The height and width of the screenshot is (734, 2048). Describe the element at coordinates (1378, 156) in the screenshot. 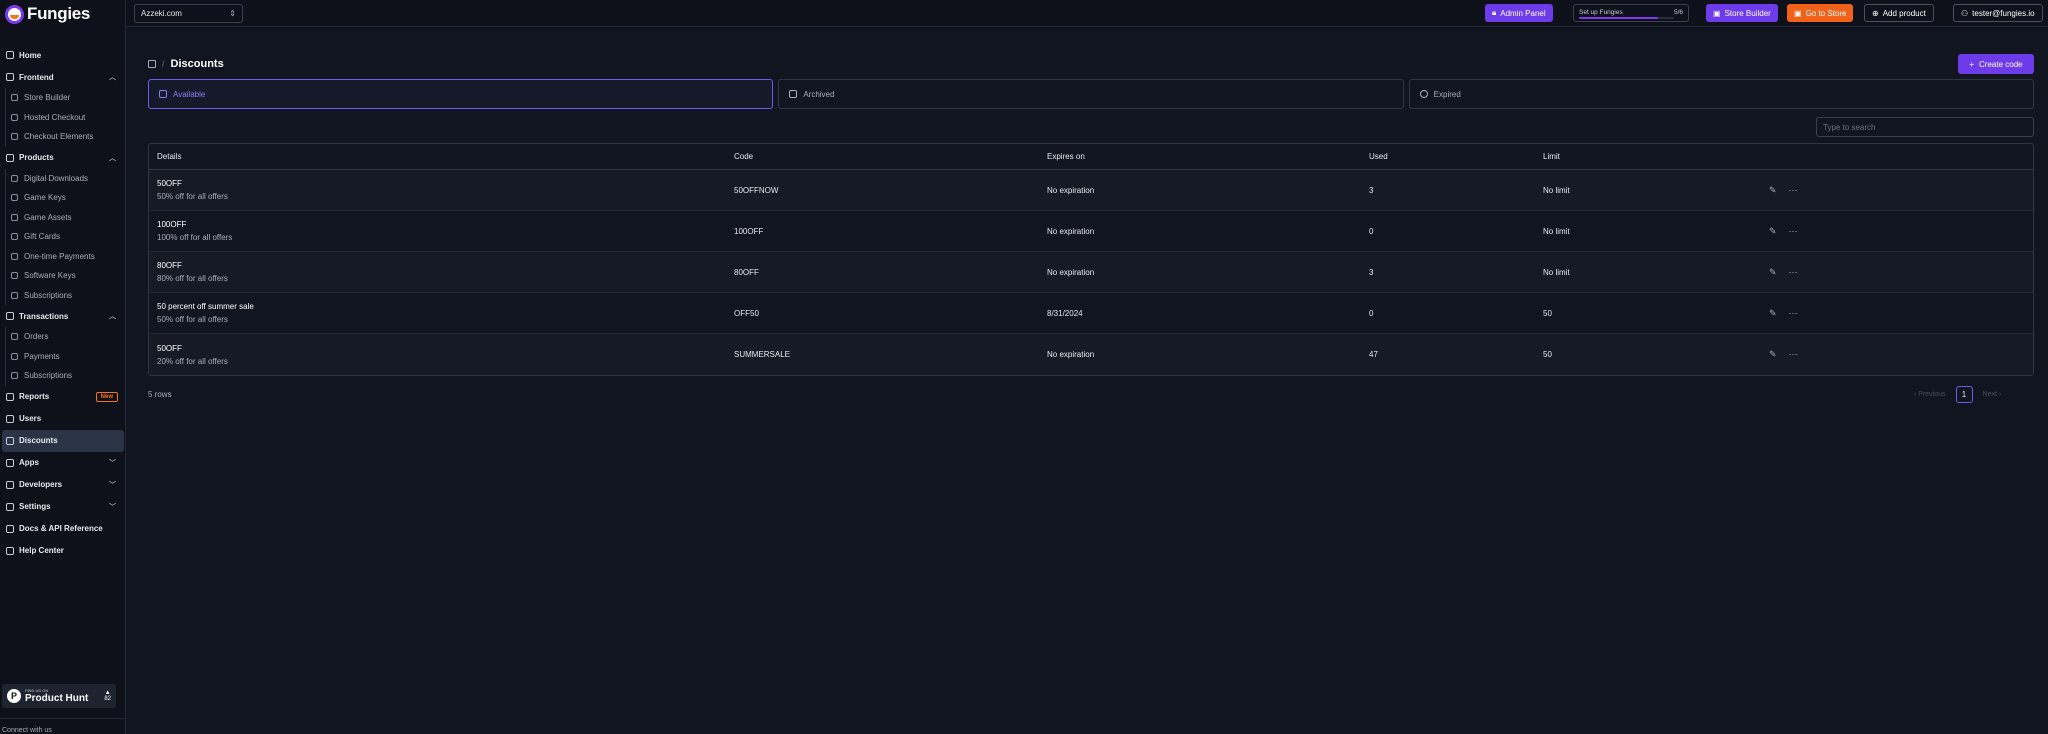

I see `column-header-used: Used` at that location.